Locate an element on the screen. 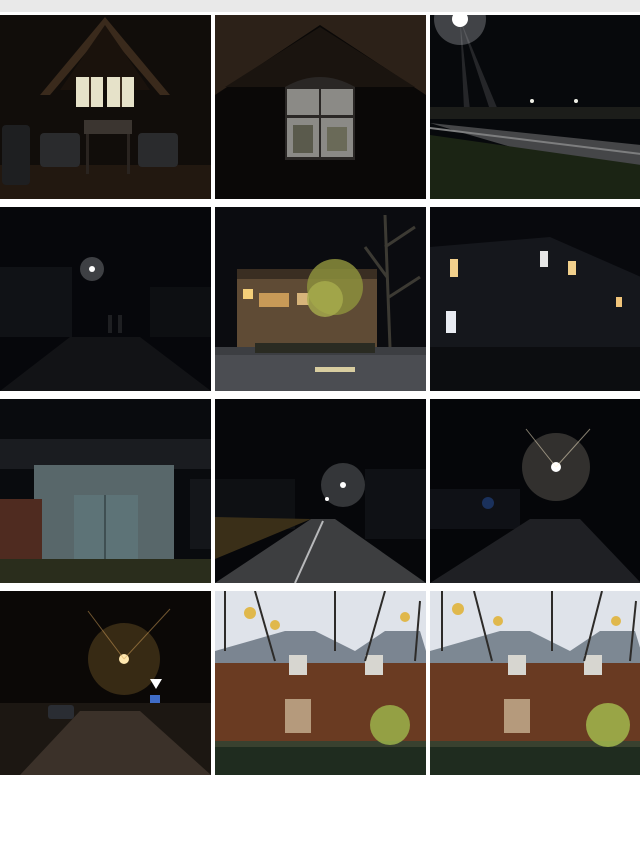 This screenshot has height=843, width=640. photo-tile-orange-street-car is located at coordinates (105, 683).